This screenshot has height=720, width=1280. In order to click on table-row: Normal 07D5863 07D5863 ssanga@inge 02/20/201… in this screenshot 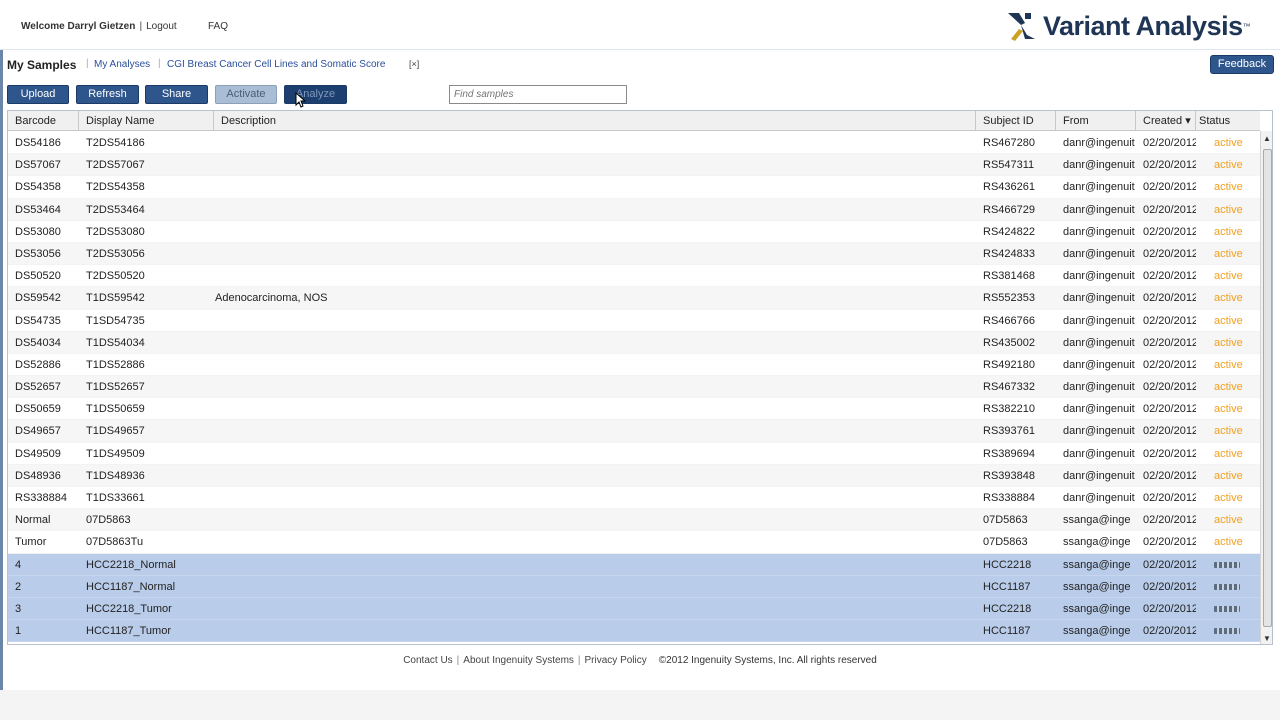, I will do `click(634, 520)`.